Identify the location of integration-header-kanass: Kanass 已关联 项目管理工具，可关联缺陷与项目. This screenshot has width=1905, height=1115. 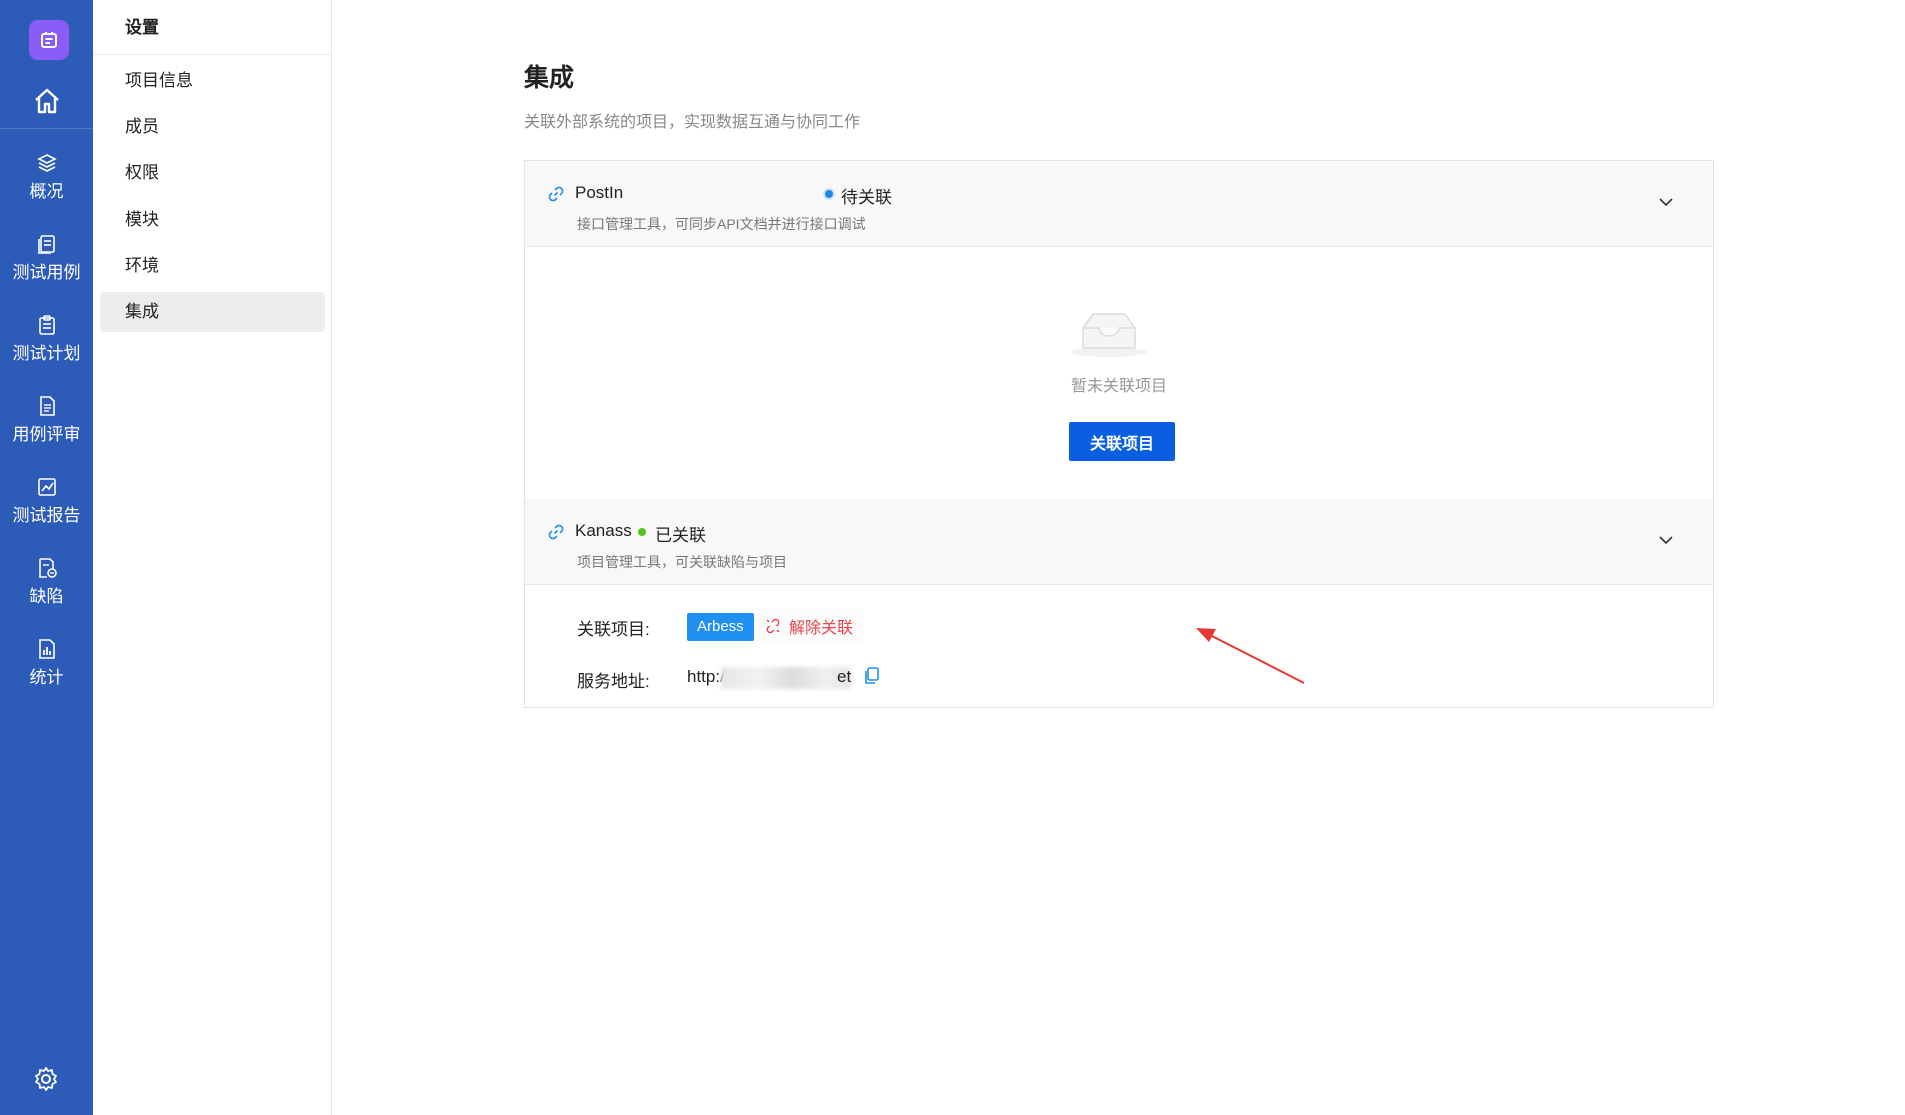
(1119, 542).